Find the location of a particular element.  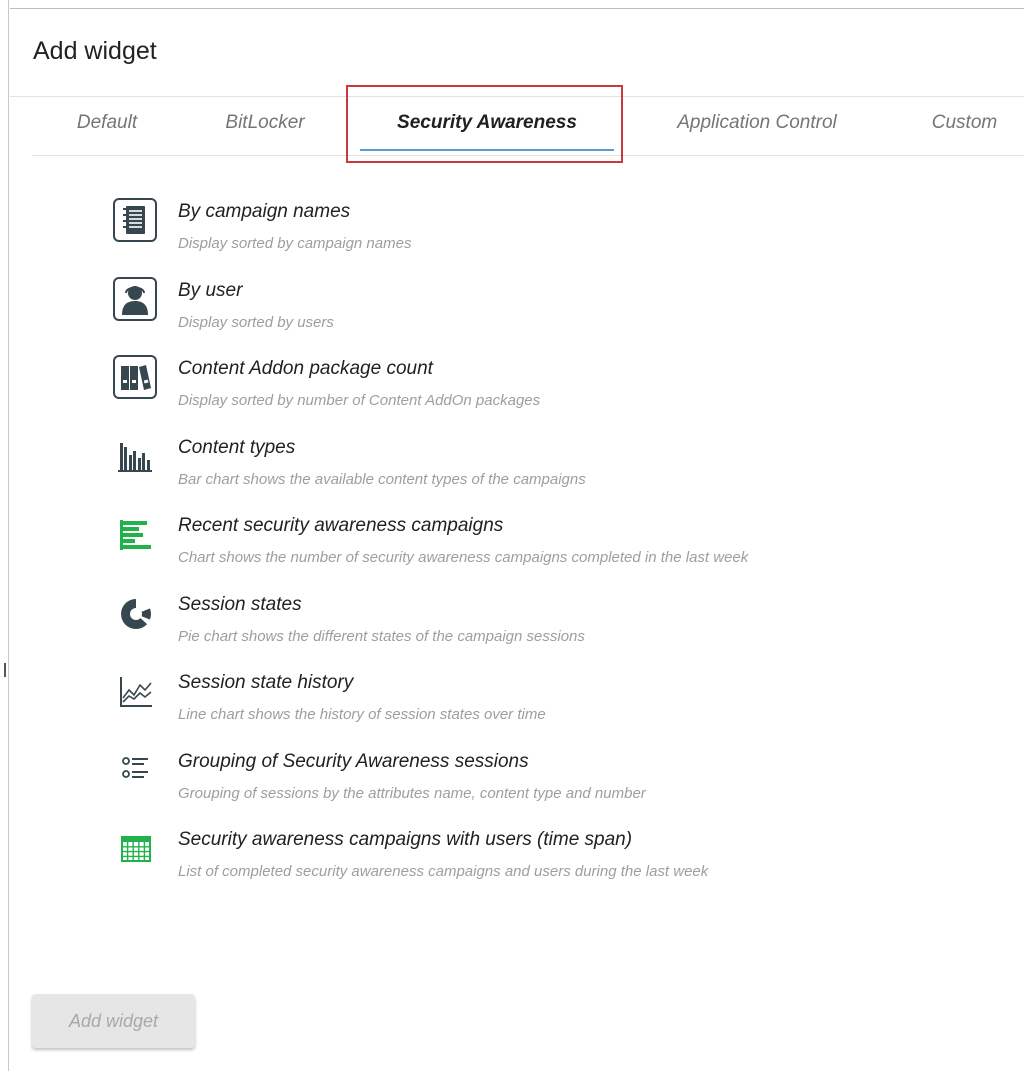

widget-title: By user is located at coordinates (210, 290).